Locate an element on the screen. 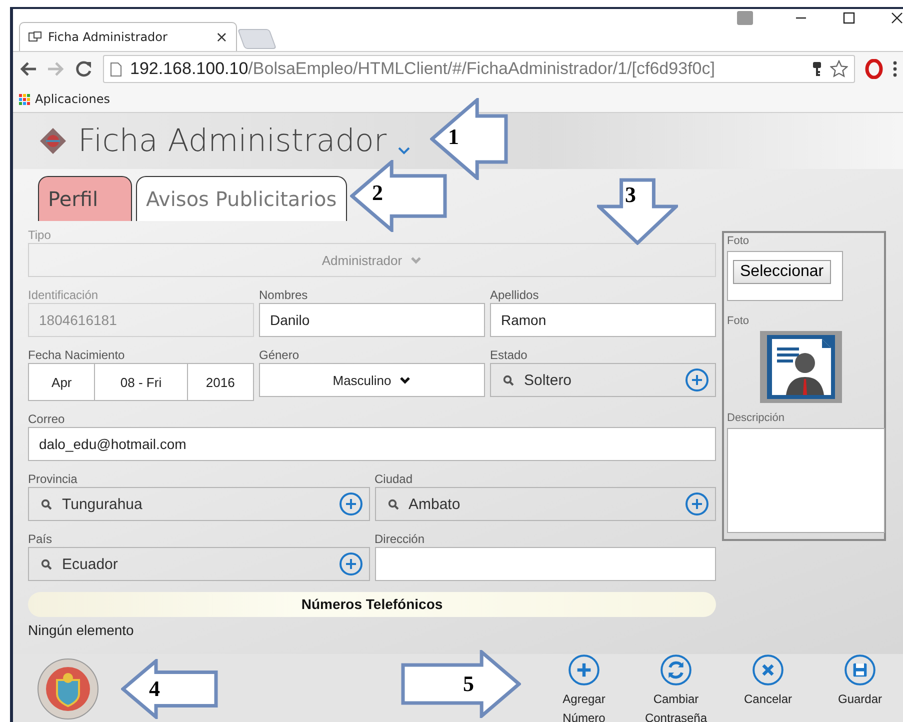 This screenshot has height=722, width=903. lookup-field: Ambato is located at coordinates (545, 504).